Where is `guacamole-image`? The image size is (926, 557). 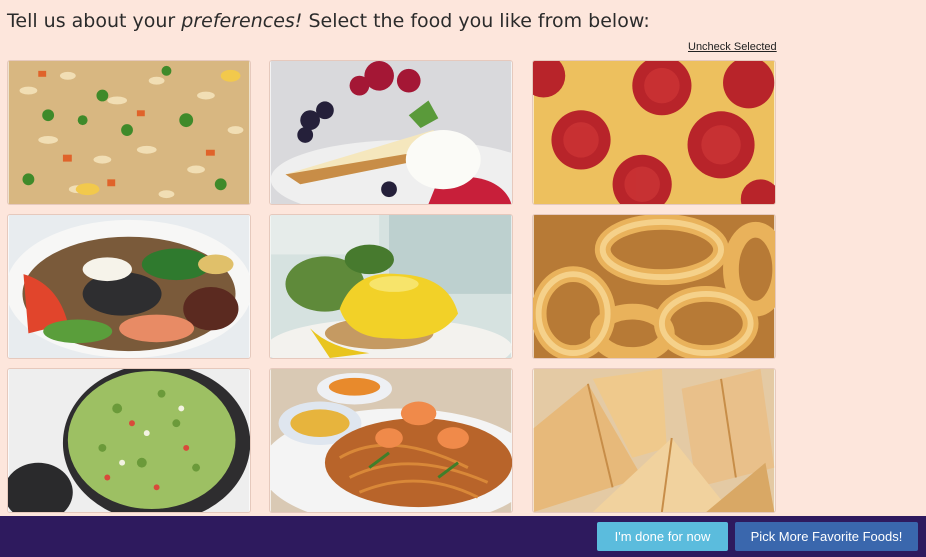
guacamole-image is located at coordinates (129, 440).